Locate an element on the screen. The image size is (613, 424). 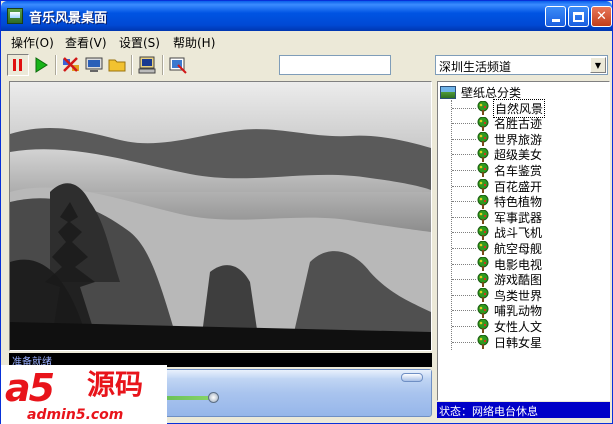
tree-item: 战斗飞机 is located at coordinates (497, 233).